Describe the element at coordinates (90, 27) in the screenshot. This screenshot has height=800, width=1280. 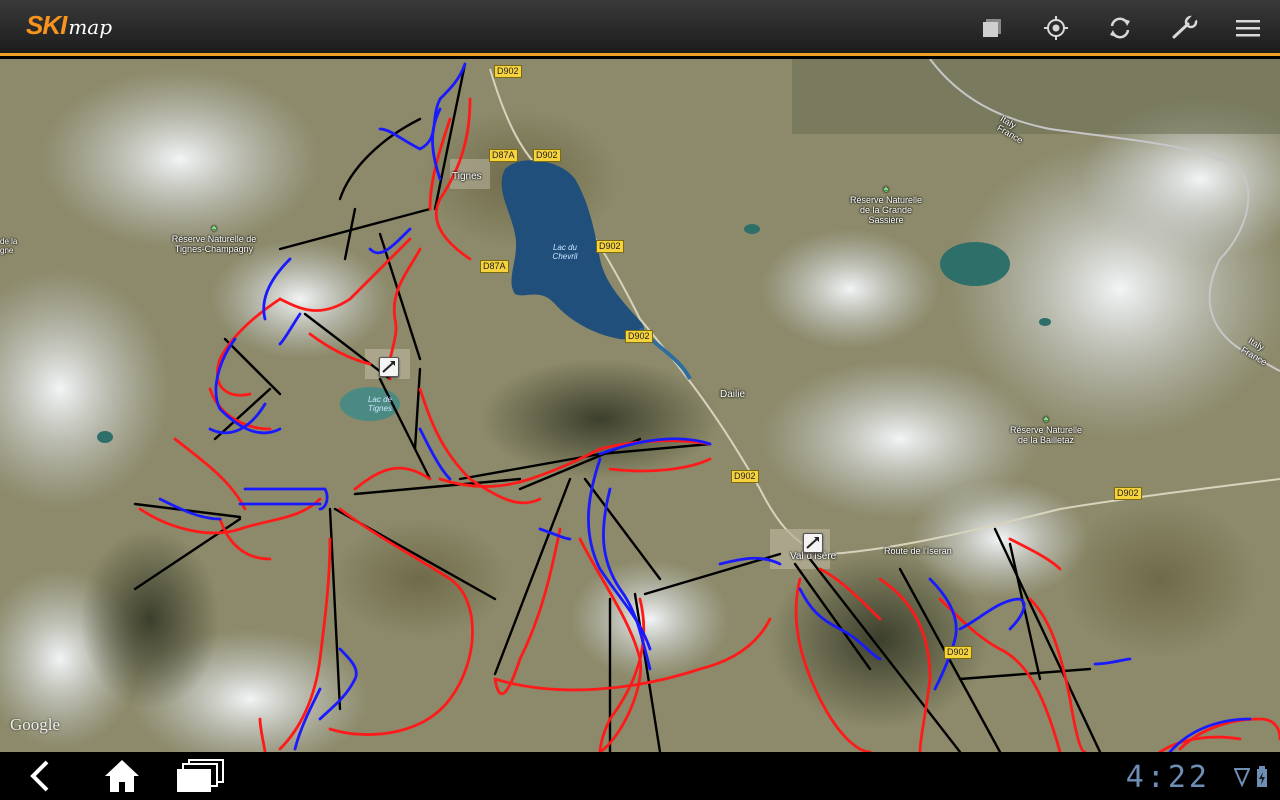
I see `logo-secondary: map` at that location.